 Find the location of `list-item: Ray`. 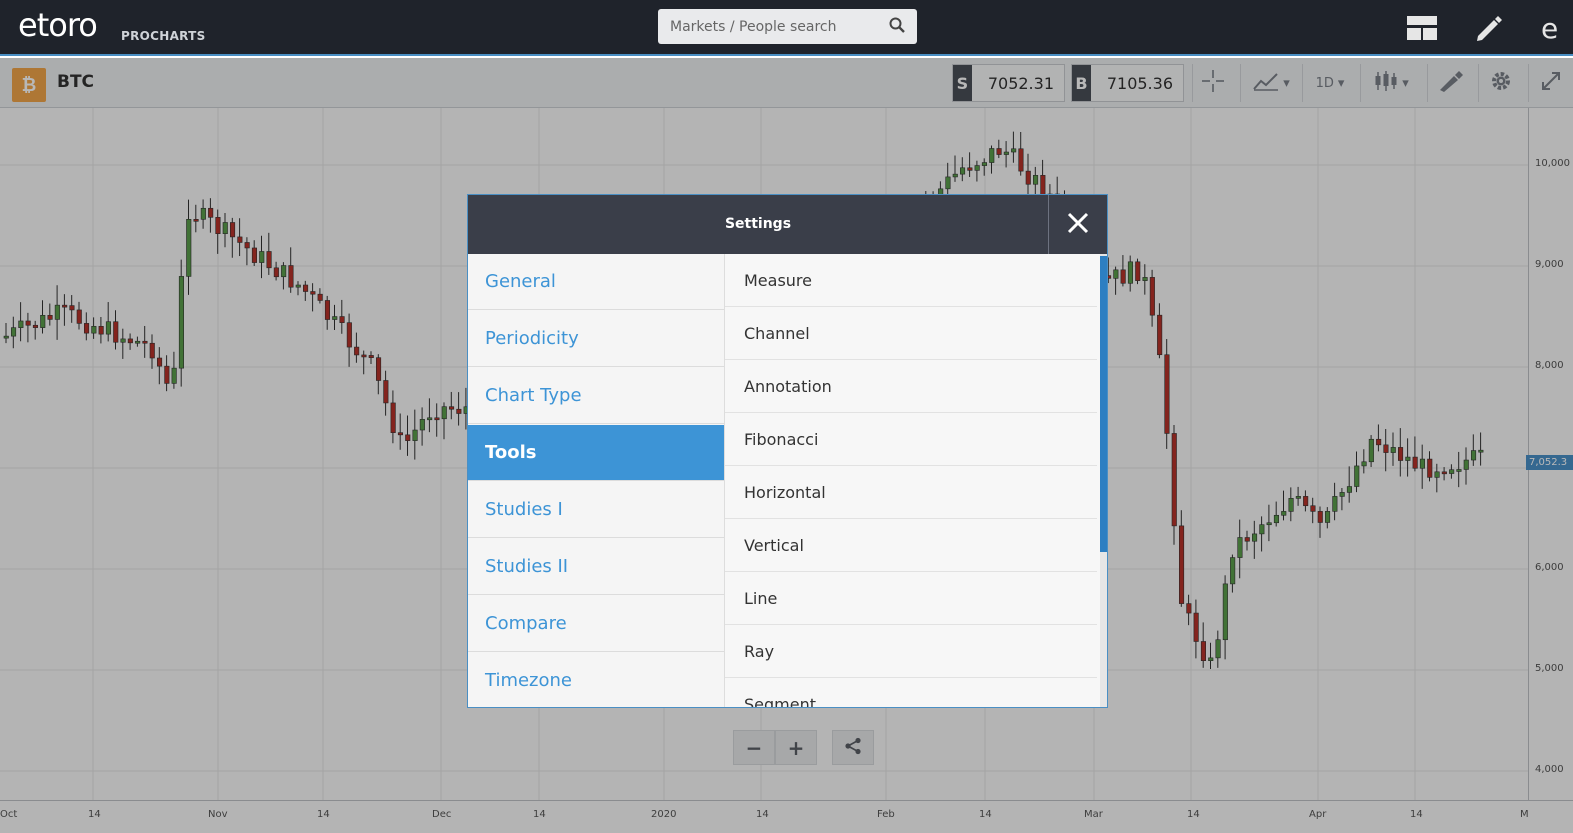

list-item: Ray is located at coordinates (911, 651).